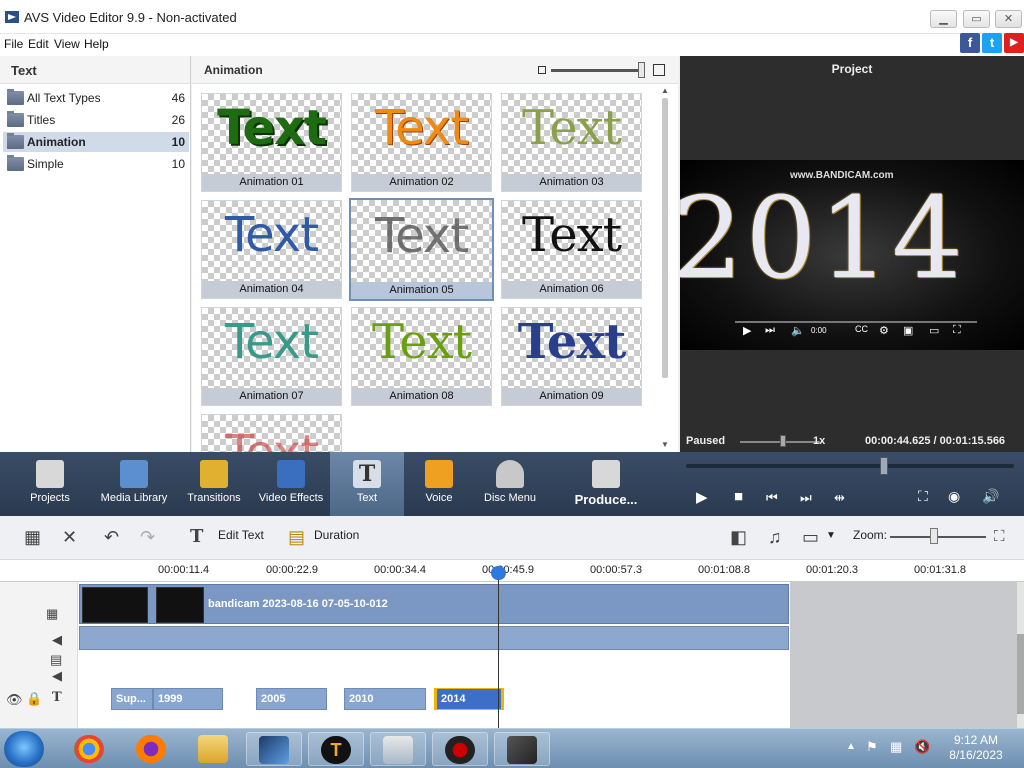 This screenshot has width=1024, height=768. I want to click on taskbar-video-app, so click(522, 749).